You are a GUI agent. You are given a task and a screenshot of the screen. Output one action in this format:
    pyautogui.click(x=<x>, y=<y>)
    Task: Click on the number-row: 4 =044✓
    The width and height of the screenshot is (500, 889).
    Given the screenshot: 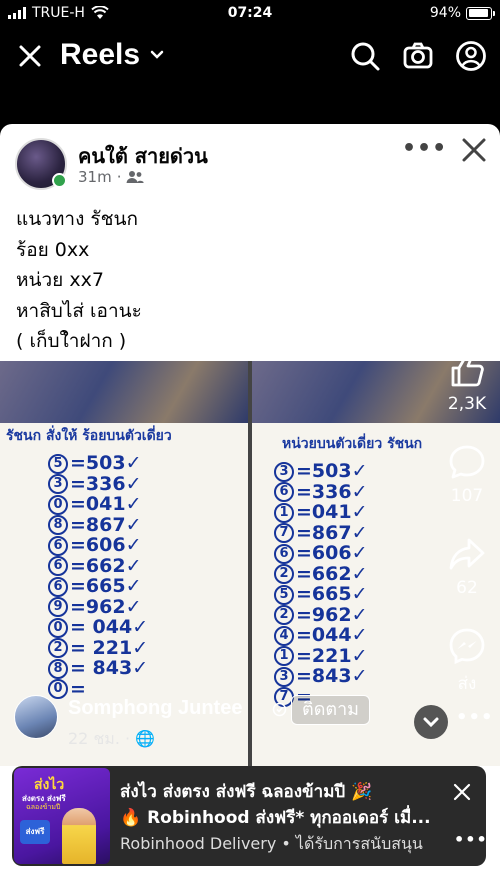 What is the action you would take?
    pyautogui.click(x=321, y=635)
    